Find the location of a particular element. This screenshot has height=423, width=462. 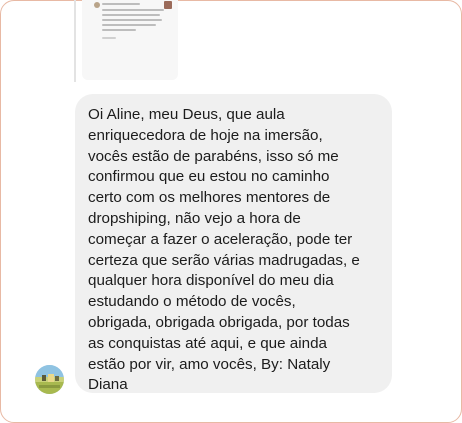

replied-story-thumbnail is located at coordinates (130, 40).